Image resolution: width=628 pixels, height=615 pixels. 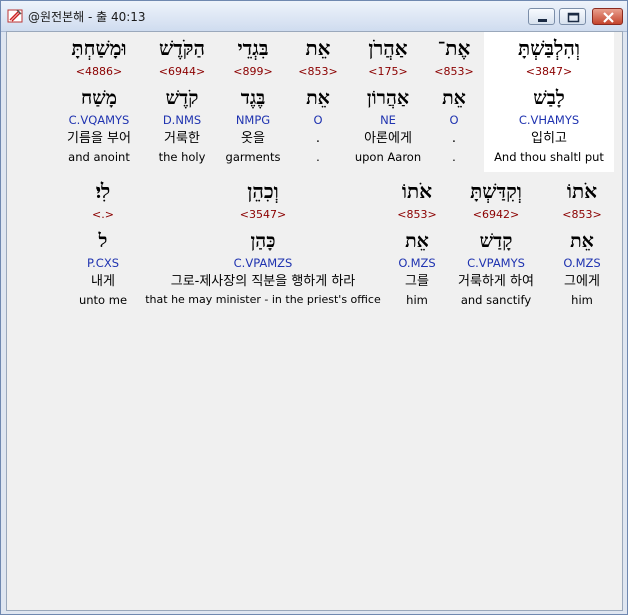 I want to click on lemma-word: כָּהַן, so click(x=263, y=241).